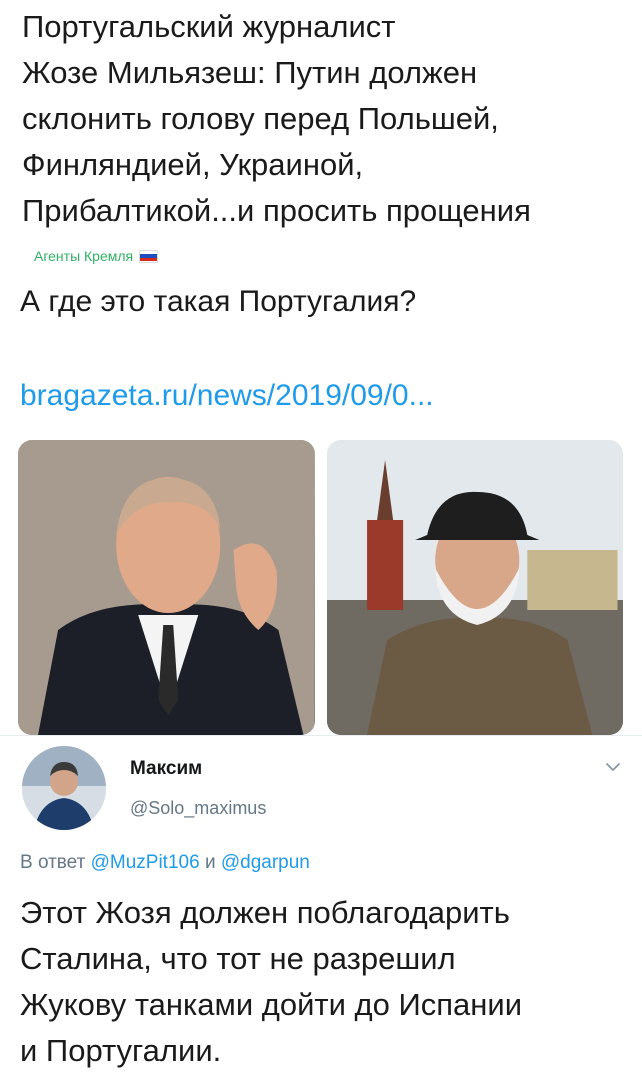  I want to click on user-avatar-icon, so click(64, 788).